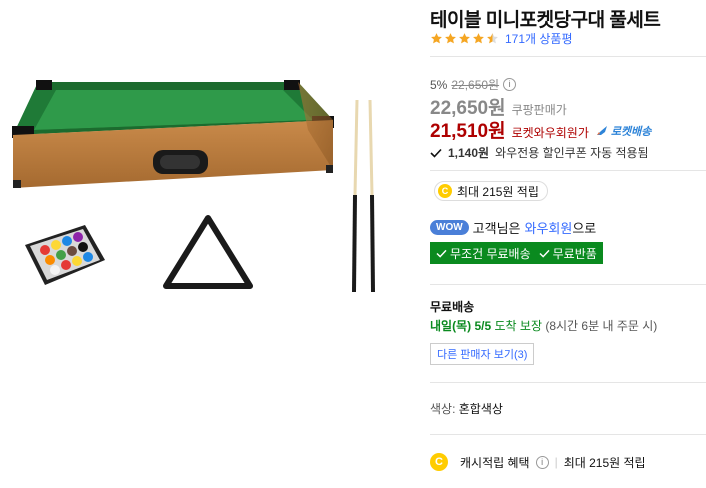  What do you see at coordinates (173, 135) in the screenshot?
I see `main-product-image` at bounding box center [173, 135].